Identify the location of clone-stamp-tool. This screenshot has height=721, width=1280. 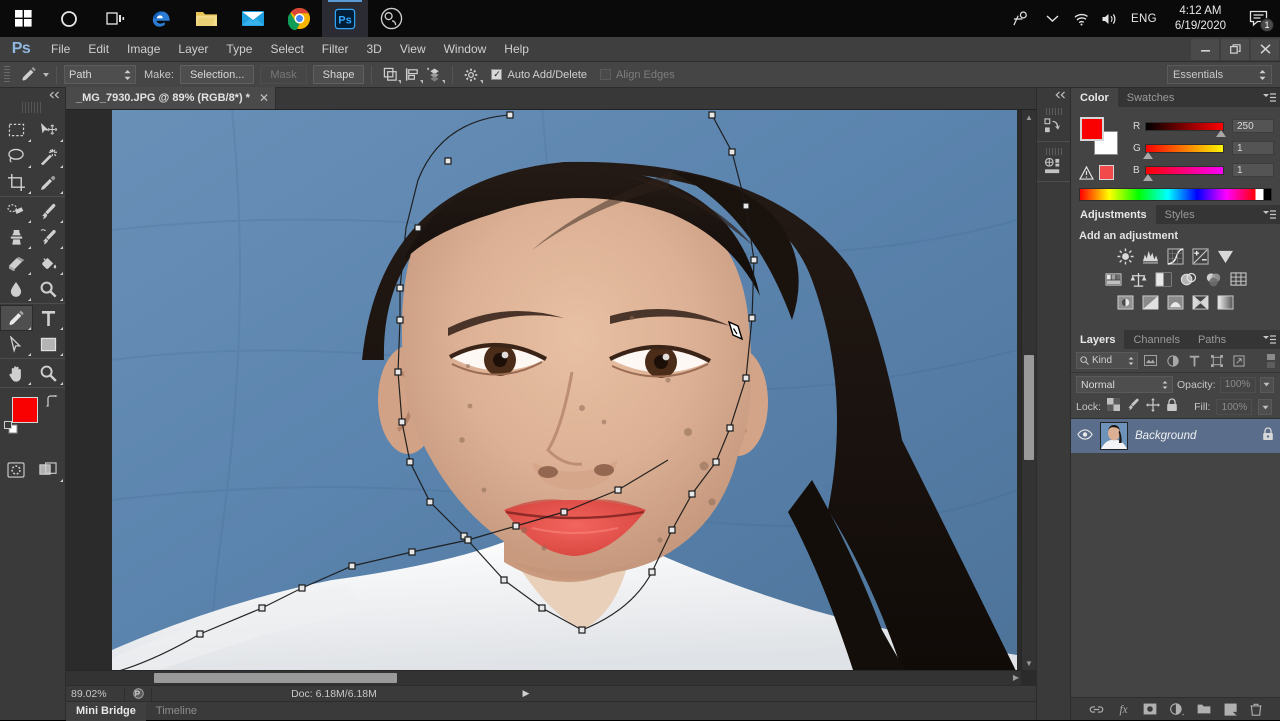
(16, 237).